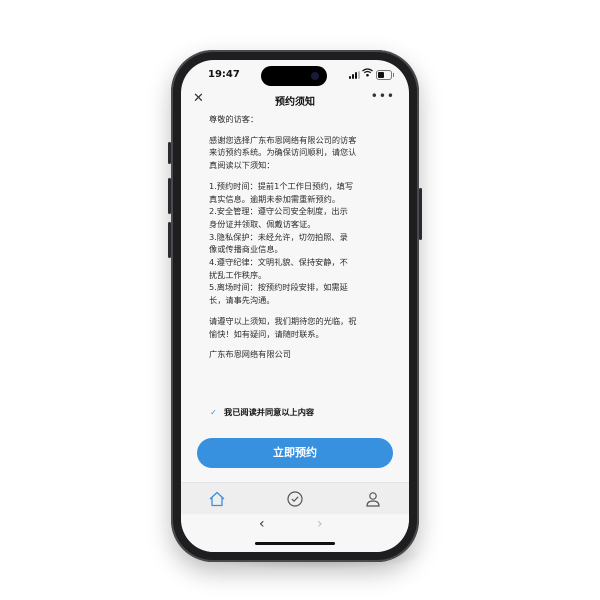 The height and width of the screenshot is (600, 600). I want to click on closing-line: 愉快！如有疑问，请随时联系。, so click(266, 333).